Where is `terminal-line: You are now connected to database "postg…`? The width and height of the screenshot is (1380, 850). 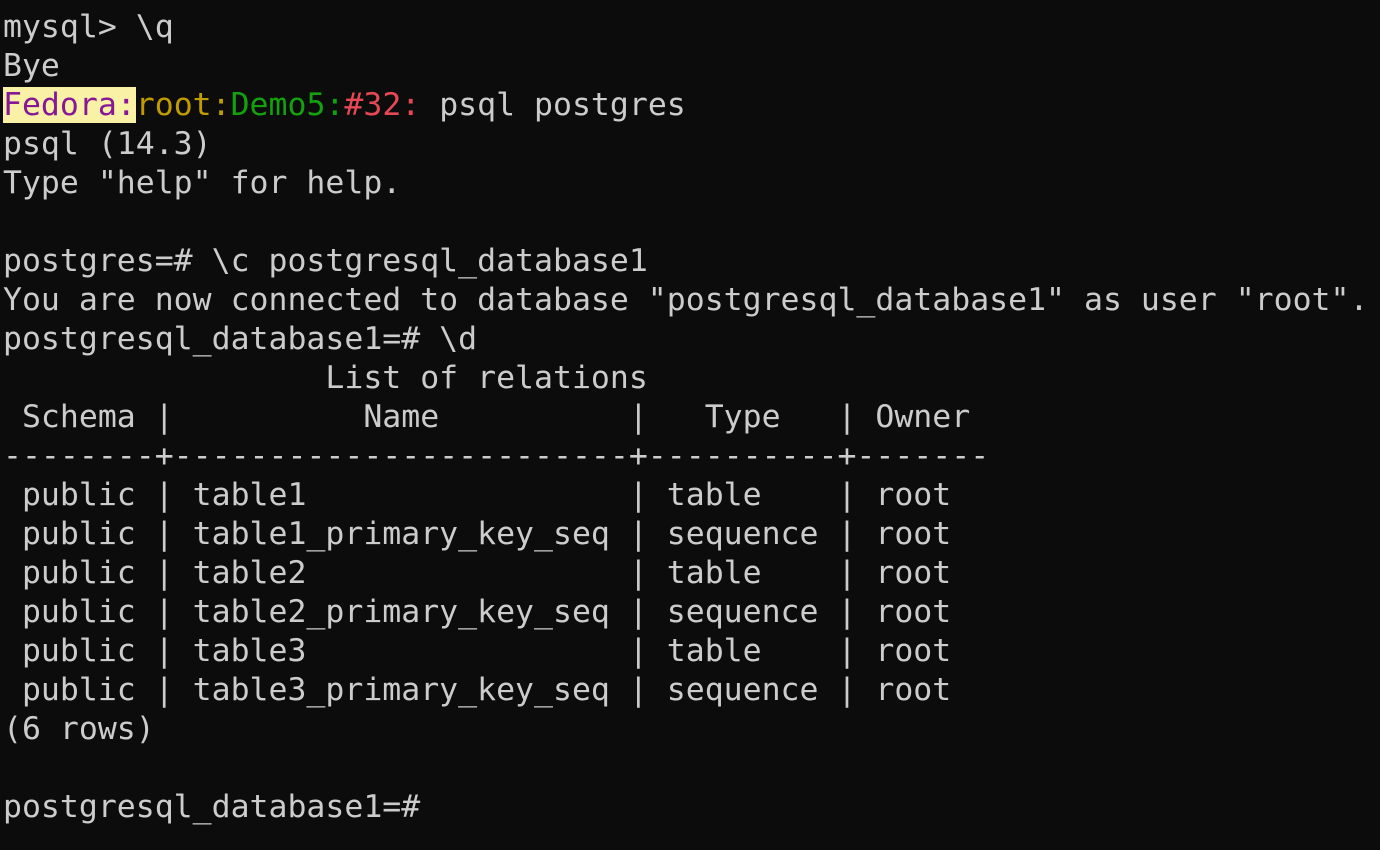
terminal-line: You are now connected to database "postg… is located at coordinates (686, 300).